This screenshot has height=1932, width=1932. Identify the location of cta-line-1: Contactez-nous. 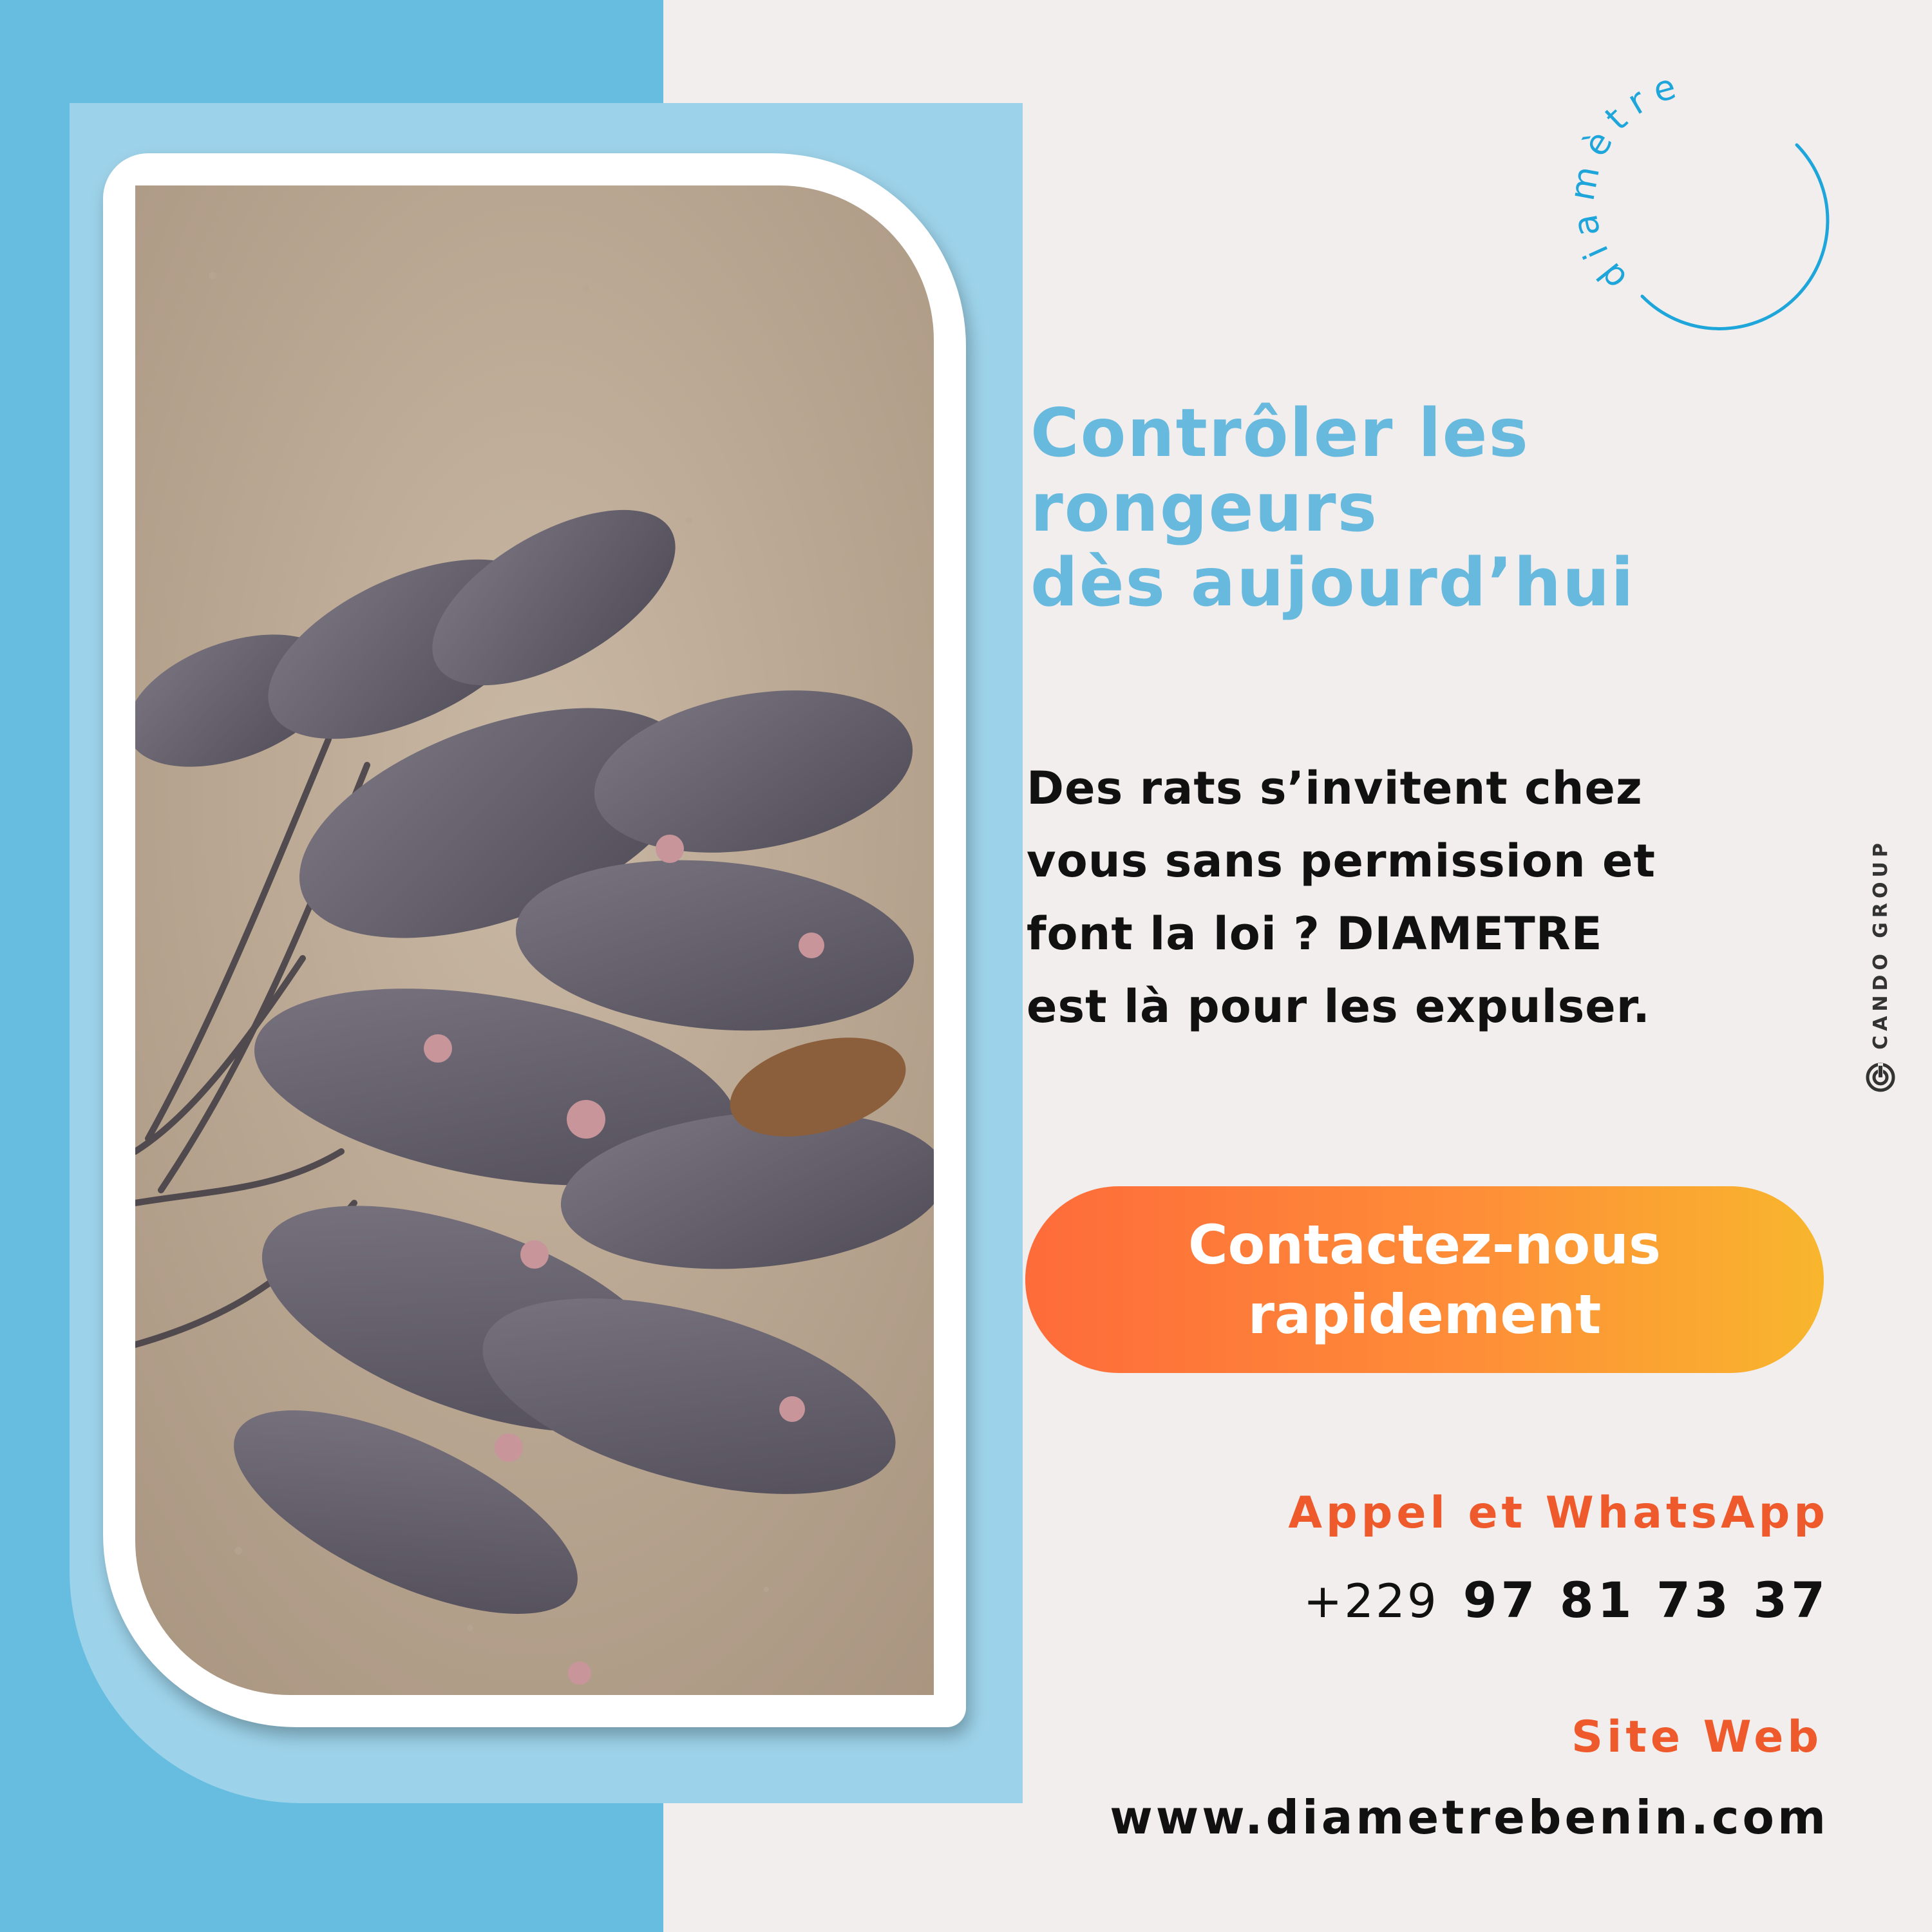
(1424, 1244).